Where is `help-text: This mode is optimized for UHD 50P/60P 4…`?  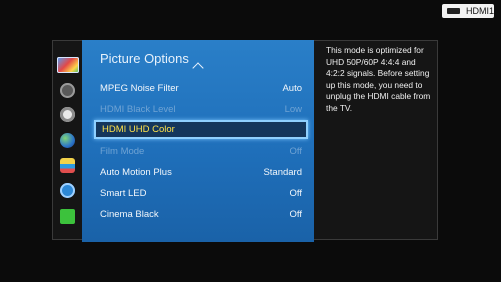 help-text: This mode is optimized for UHD 50P/60P 4… is located at coordinates (378, 79).